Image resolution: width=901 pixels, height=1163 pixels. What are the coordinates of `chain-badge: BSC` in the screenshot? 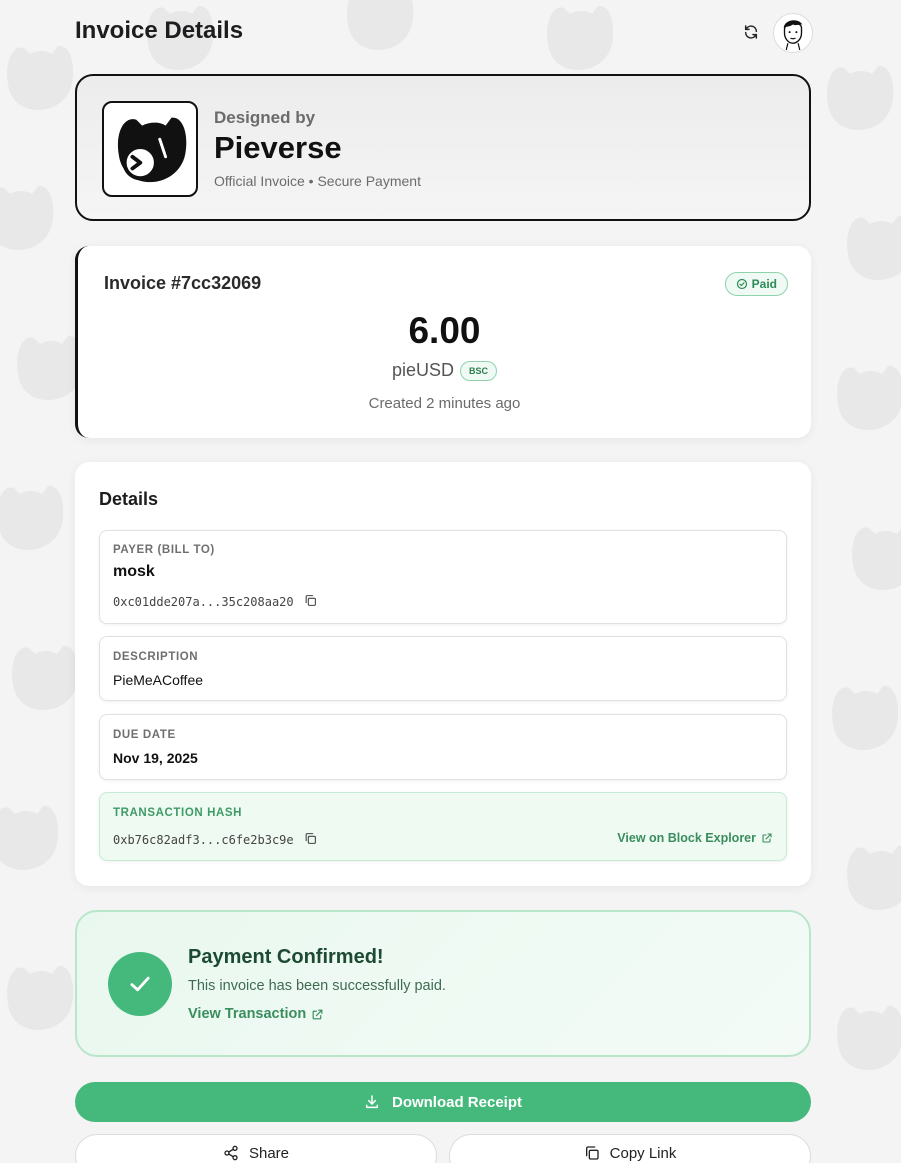 It's located at (479, 370).